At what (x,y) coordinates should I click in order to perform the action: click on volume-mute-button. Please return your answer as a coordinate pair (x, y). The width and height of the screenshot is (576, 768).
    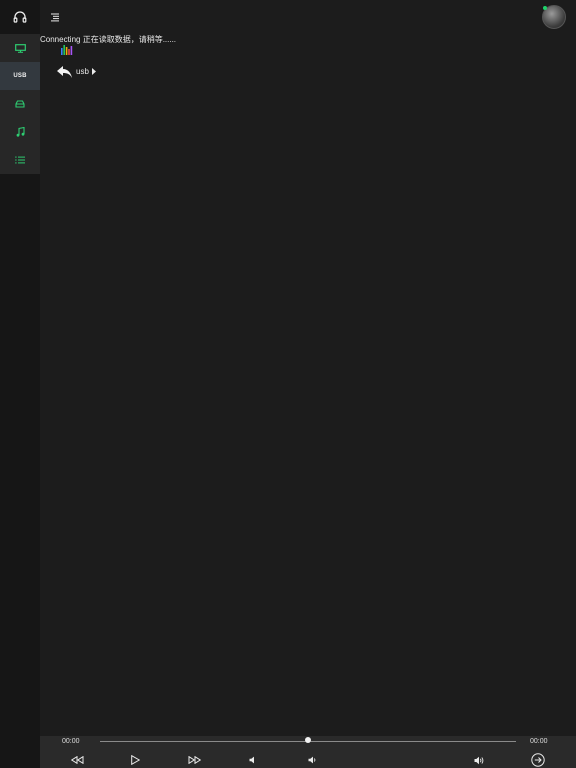
    Looking at the image, I should click on (253, 760).